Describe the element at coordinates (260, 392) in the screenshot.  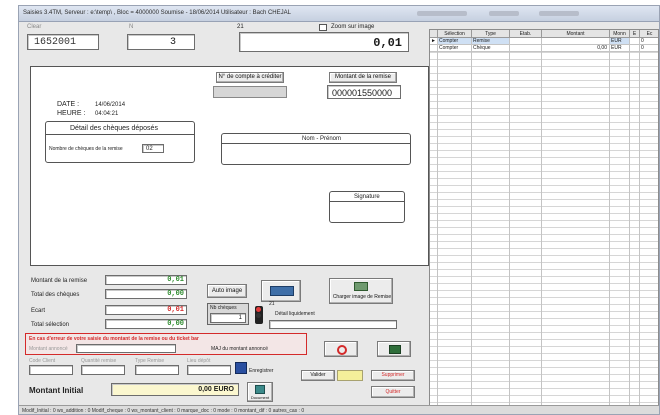
I see `document-button: Document` at that location.